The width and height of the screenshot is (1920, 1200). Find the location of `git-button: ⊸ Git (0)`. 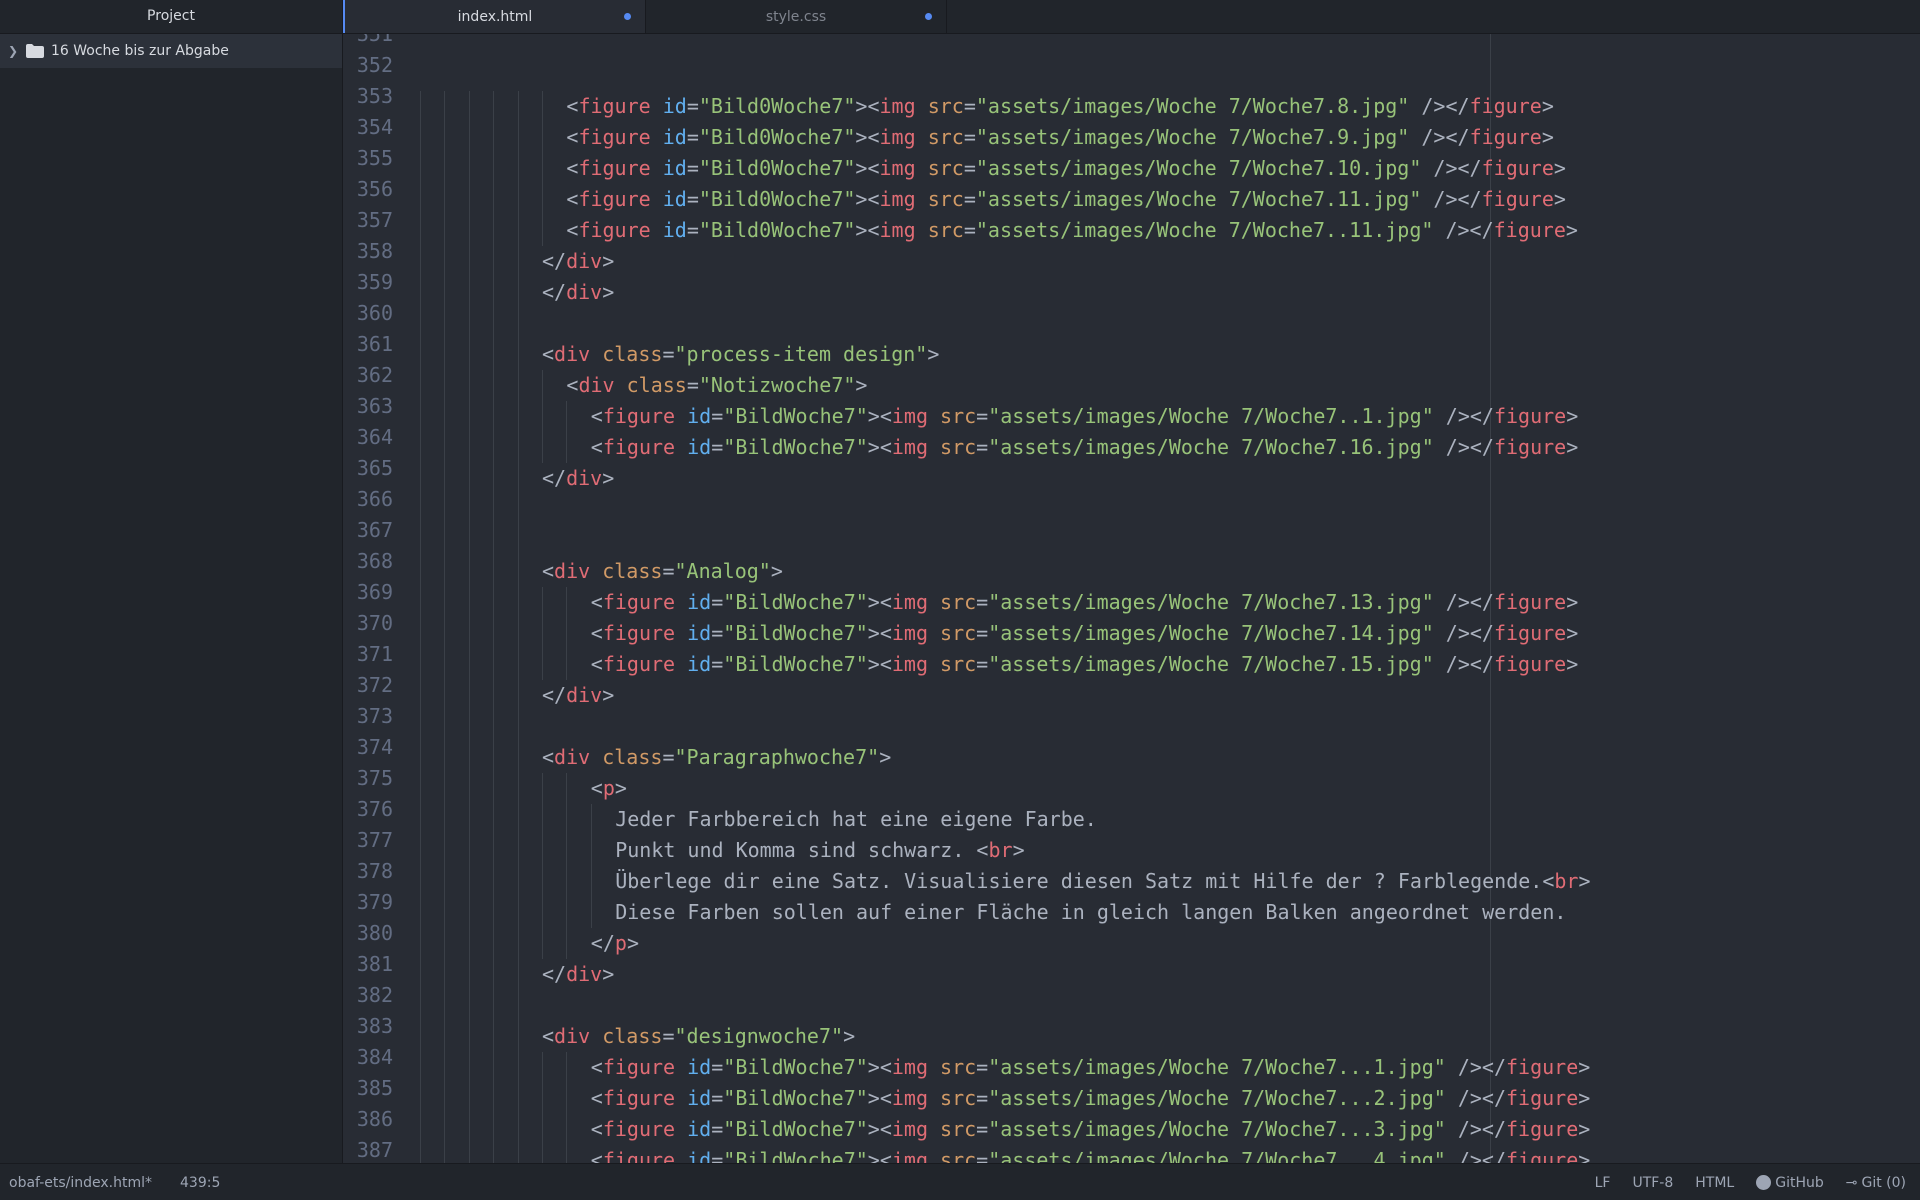

git-button: ⊸ Git (0) is located at coordinates (1876, 1183).